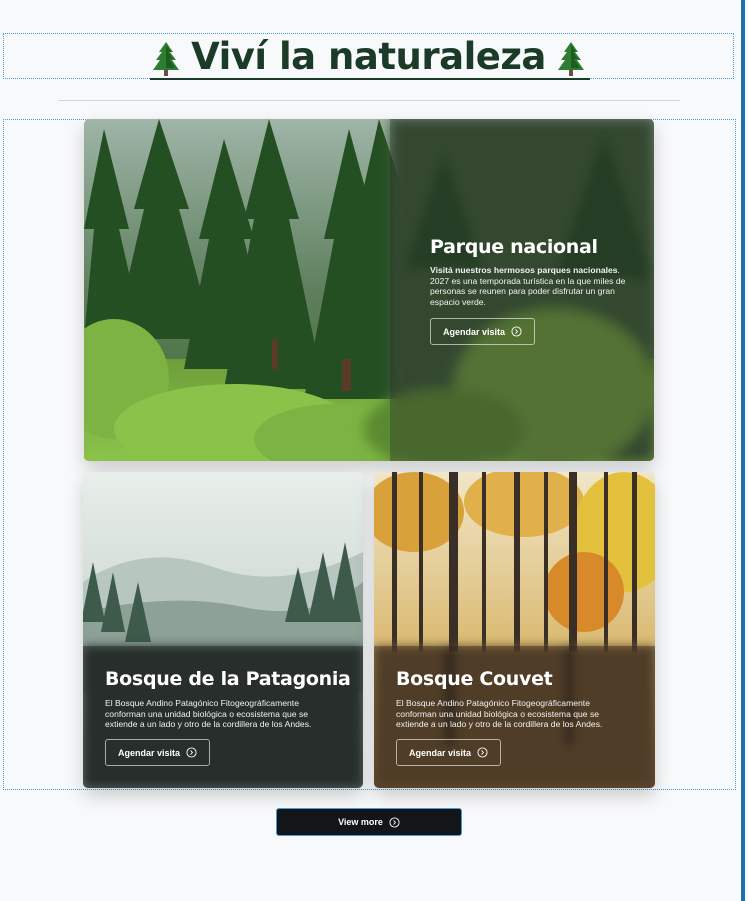 This screenshot has height=901, width=748. I want to click on view-more-button: View more, so click(369, 822).